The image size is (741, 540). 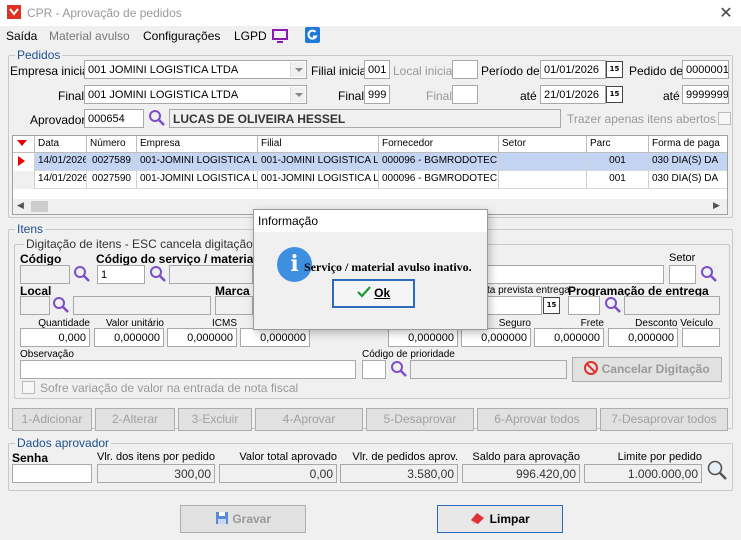 What do you see at coordinates (114, 118) in the screenshot?
I see `aprovador-code-input: 000654` at bounding box center [114, 118].